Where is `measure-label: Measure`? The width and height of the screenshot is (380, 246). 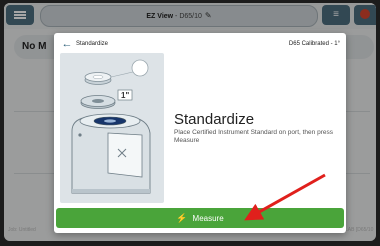
measure-label: Measure is located at coordinates (208, 218).